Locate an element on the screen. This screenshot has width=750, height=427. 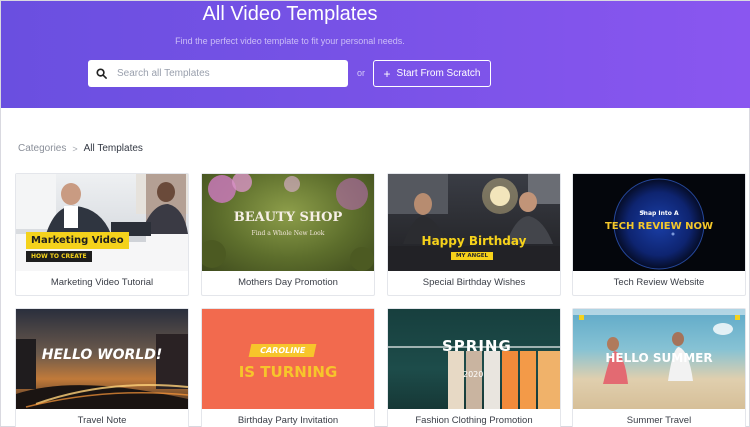
template-title: Summer Travel is located at coordinates (659, 418).